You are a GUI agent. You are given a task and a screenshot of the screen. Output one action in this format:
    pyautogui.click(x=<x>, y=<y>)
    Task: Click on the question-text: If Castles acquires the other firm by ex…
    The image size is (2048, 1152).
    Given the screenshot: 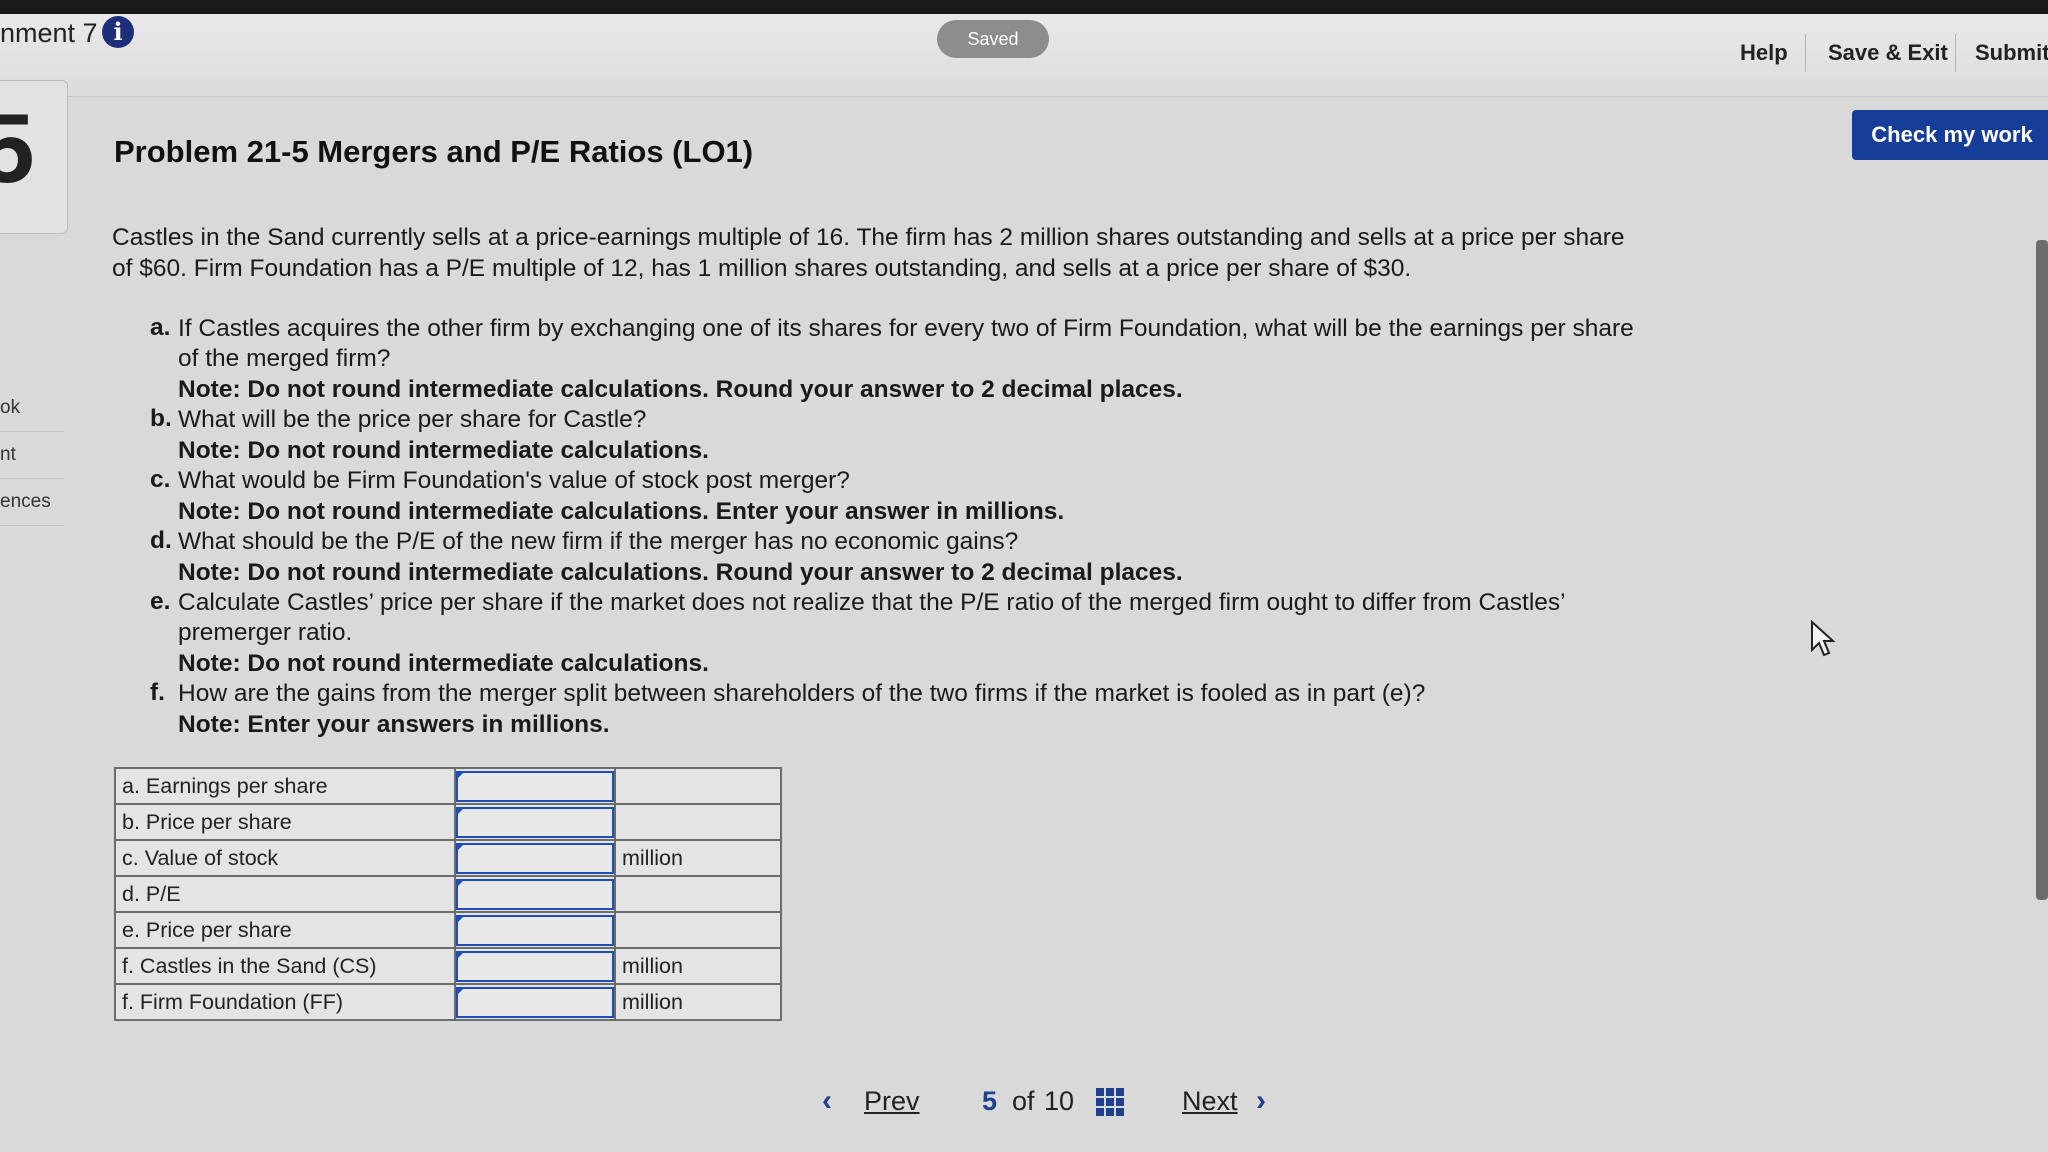 What is the action you would take?
    pyautogui.click(x=906, y=343)
    